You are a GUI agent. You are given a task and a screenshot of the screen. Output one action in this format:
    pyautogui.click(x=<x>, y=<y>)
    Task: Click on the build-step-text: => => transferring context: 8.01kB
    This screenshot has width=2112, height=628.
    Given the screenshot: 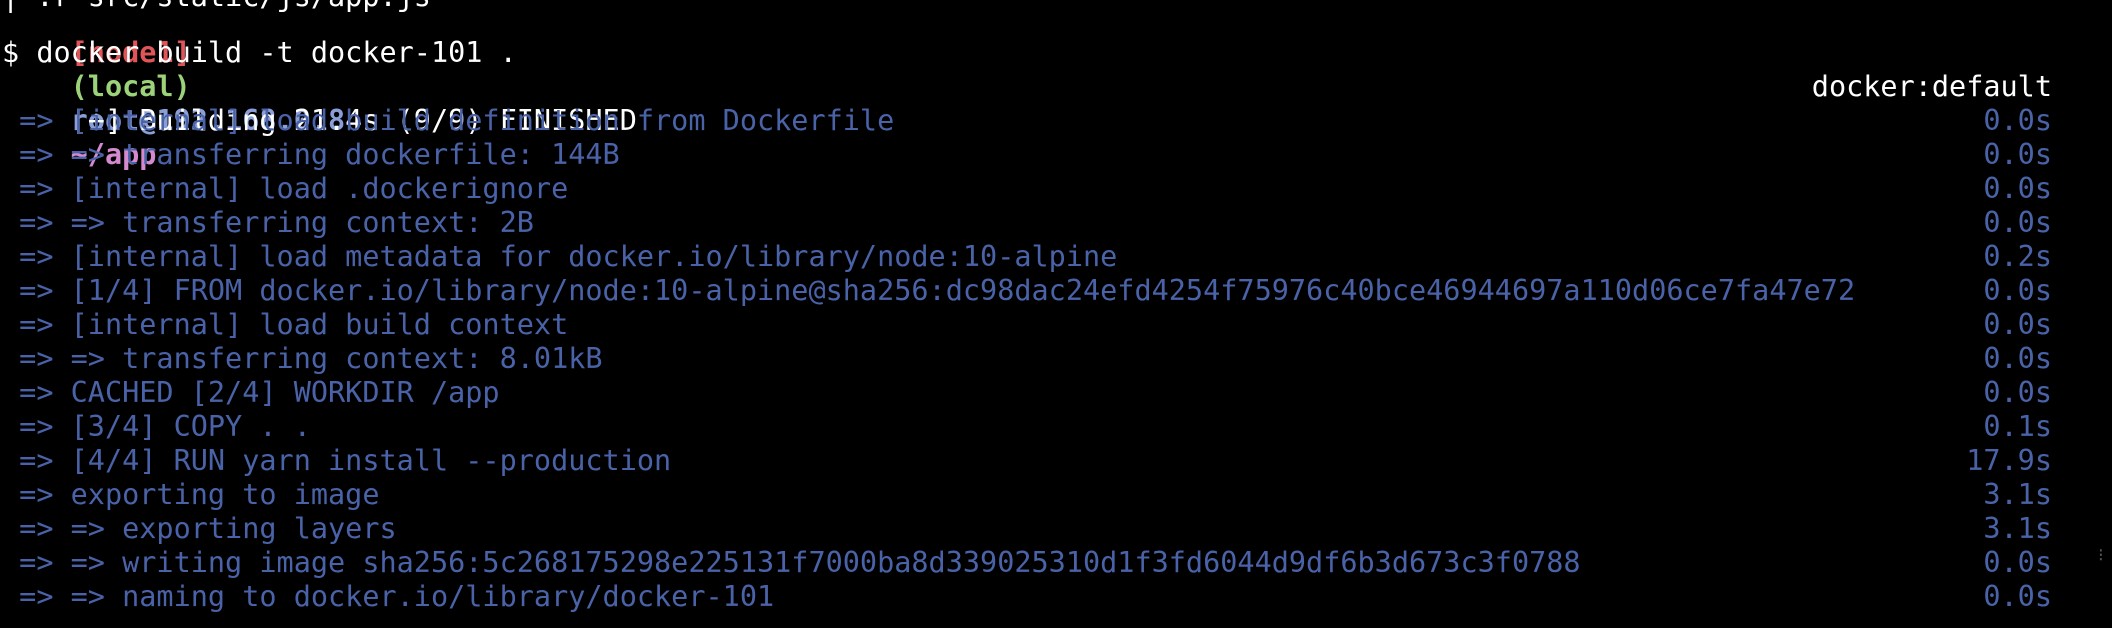 What is the action you would take?
    pyautogui.click(x=302, y=358)
    